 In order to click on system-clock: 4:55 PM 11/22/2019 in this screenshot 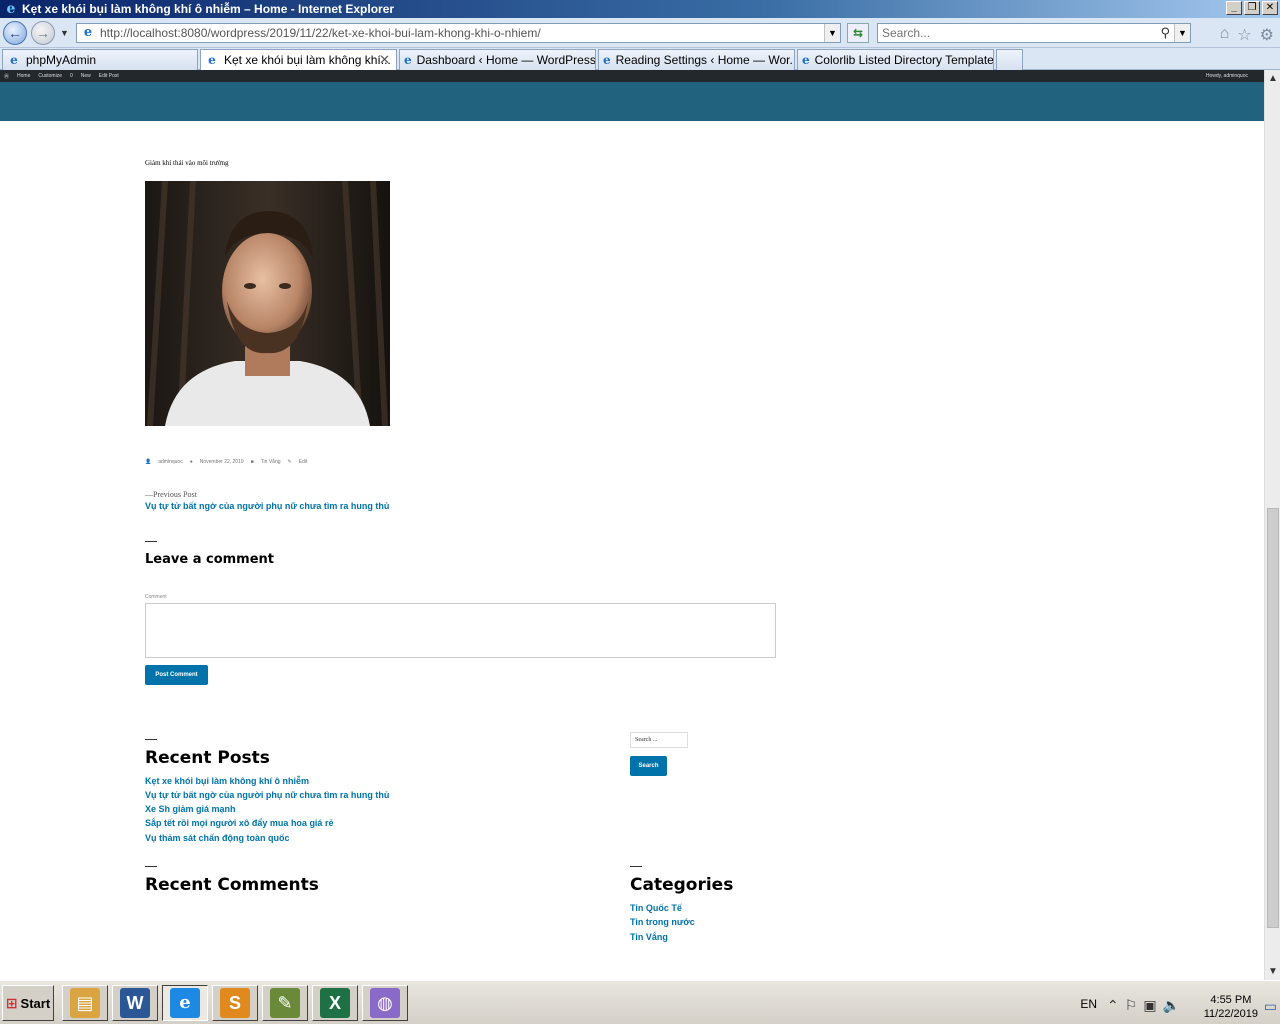, I will do `click(1231, 1007)`.